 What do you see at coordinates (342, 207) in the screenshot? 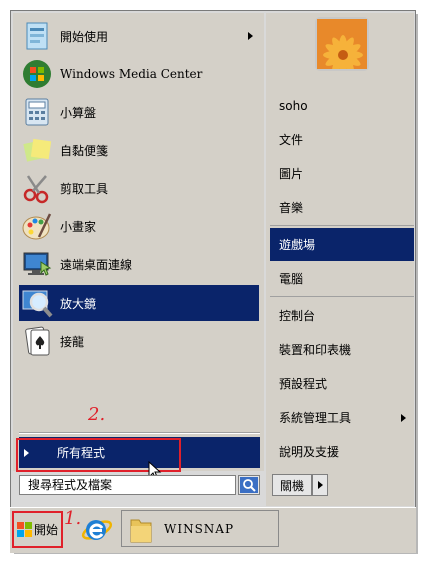
I see `place-music: 音樂` at bounding box center [342, 207].